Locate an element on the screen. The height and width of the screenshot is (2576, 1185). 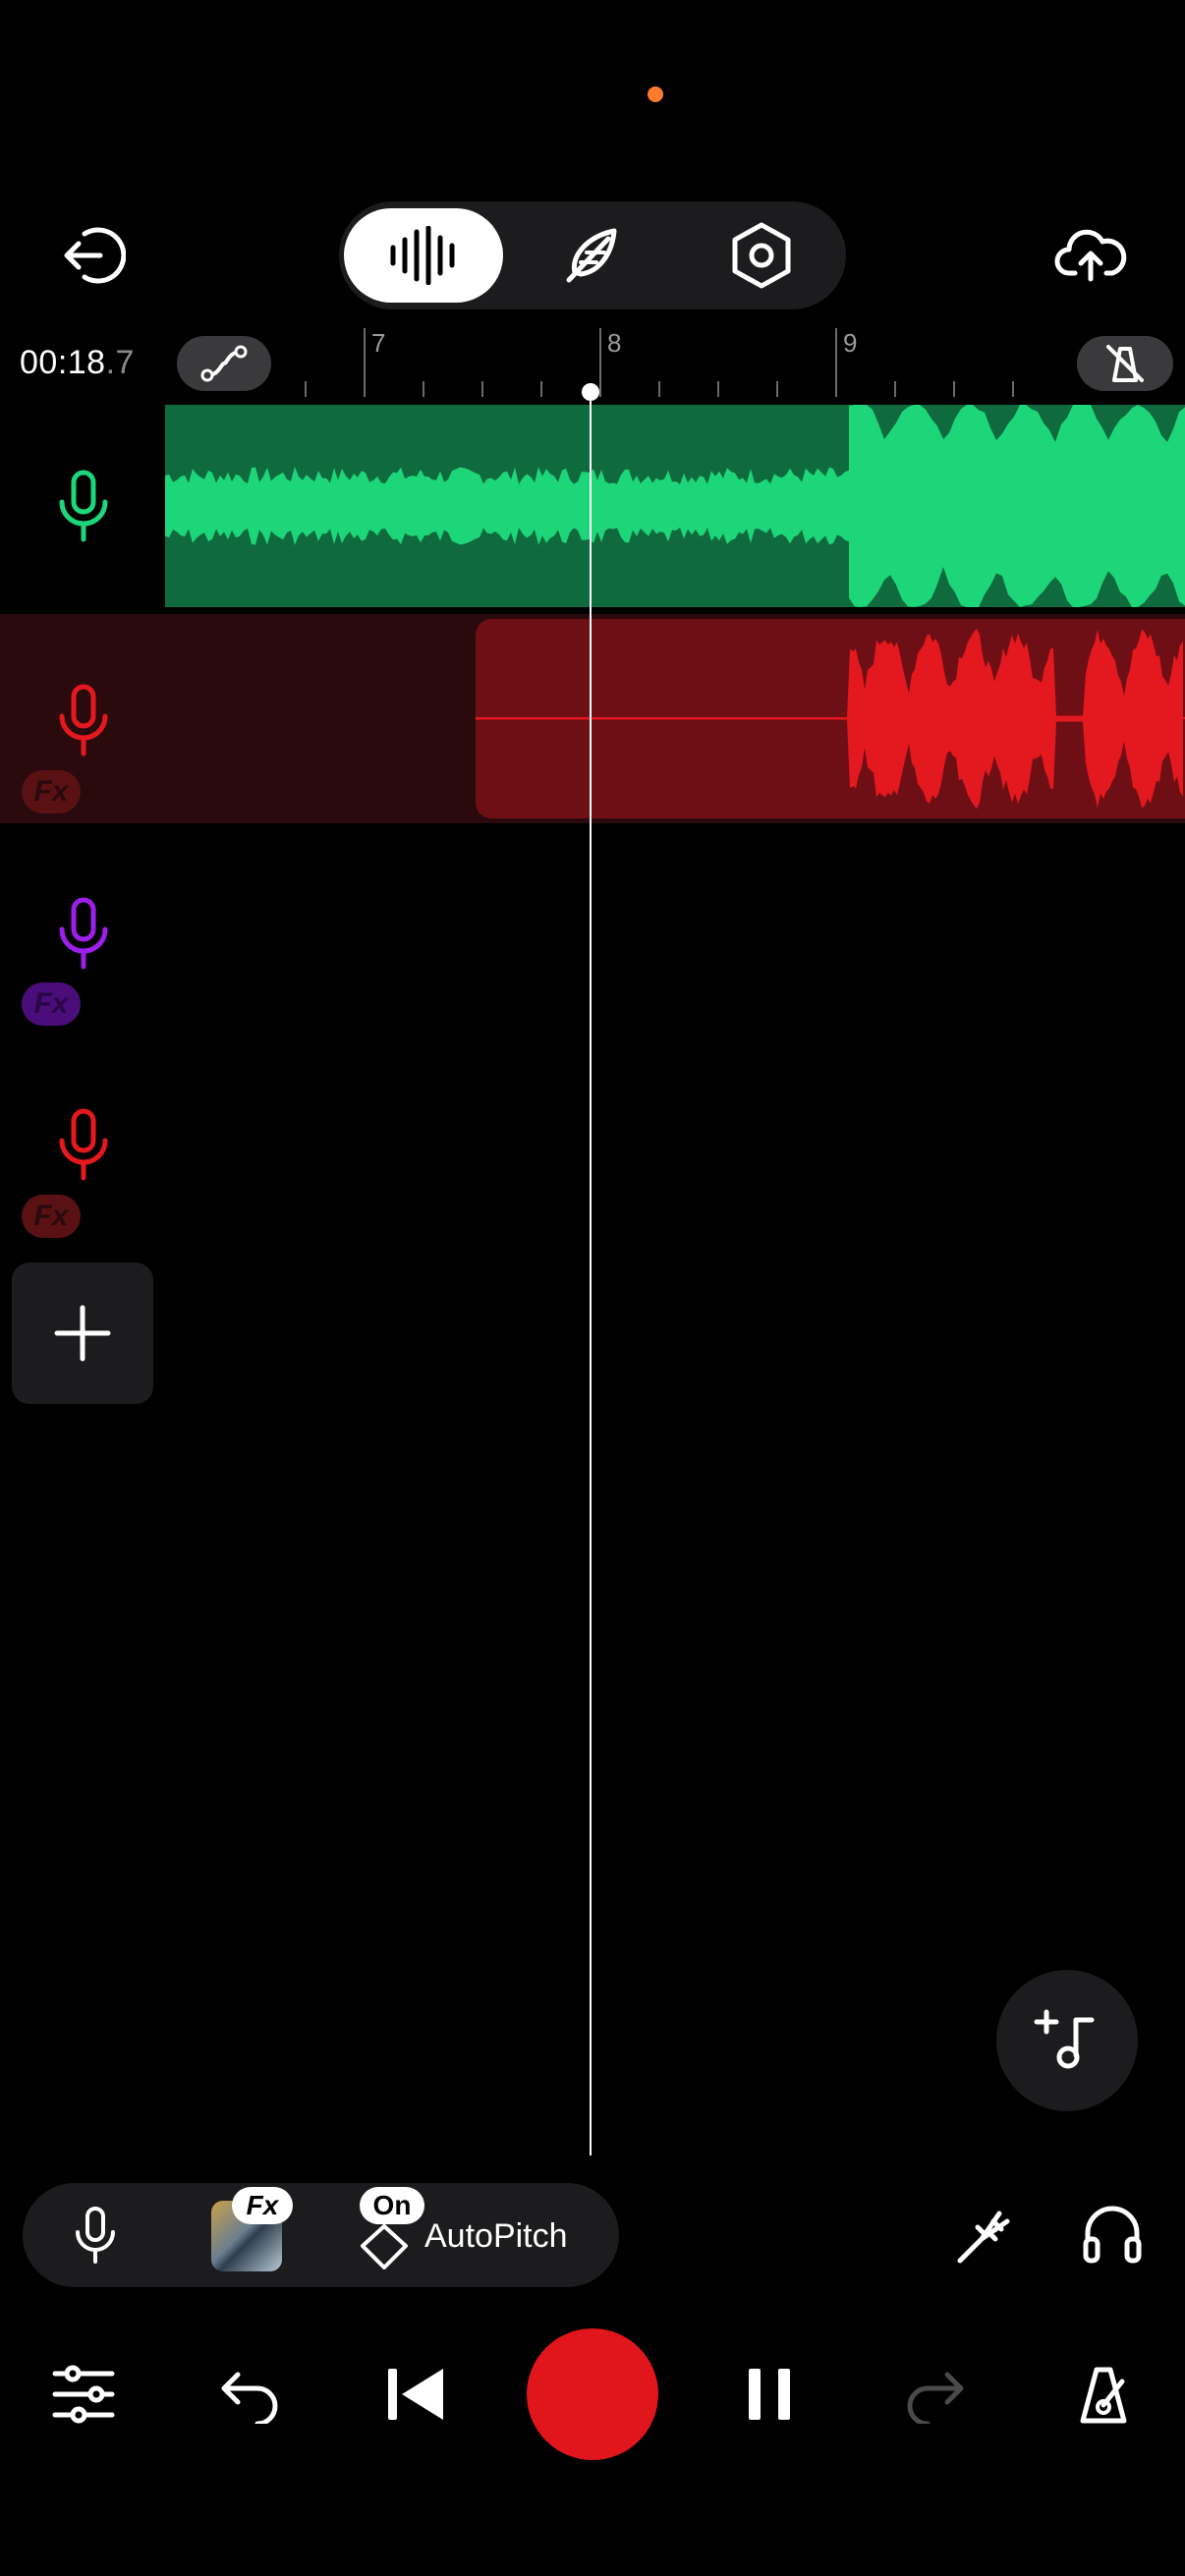
mode-tab-tracks is located at coordinates (424, 255).